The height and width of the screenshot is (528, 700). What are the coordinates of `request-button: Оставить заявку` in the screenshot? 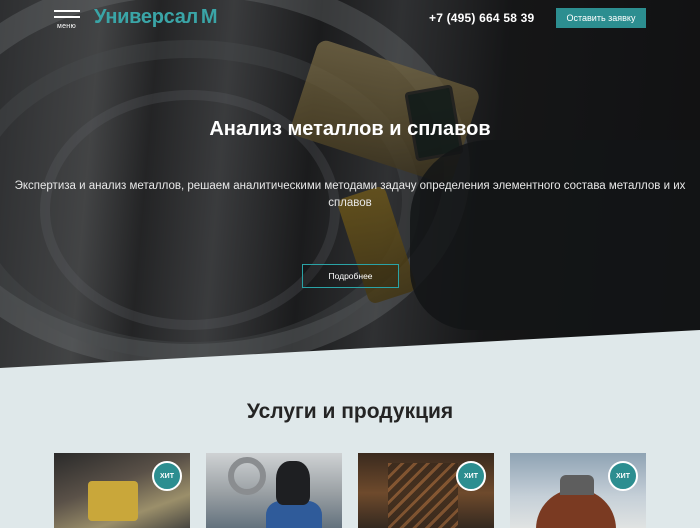 It's located at (601, 18).